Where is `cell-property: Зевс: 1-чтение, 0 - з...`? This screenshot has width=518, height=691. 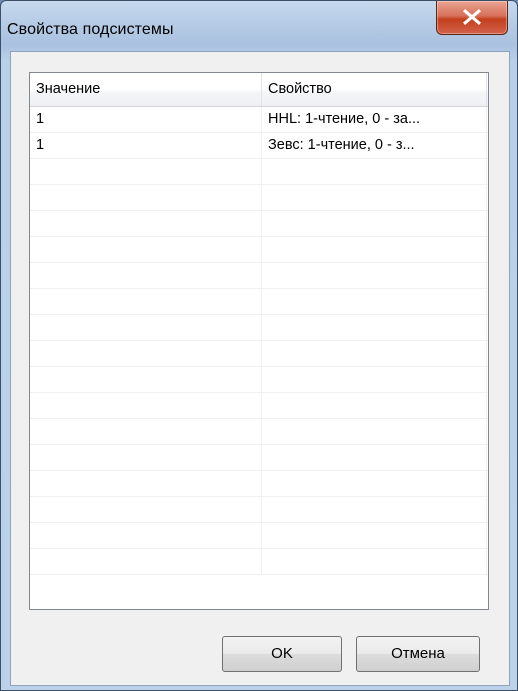
cell-property: Зевс: 1-чтение, 0 - з... is located at coordinates (374, 145).